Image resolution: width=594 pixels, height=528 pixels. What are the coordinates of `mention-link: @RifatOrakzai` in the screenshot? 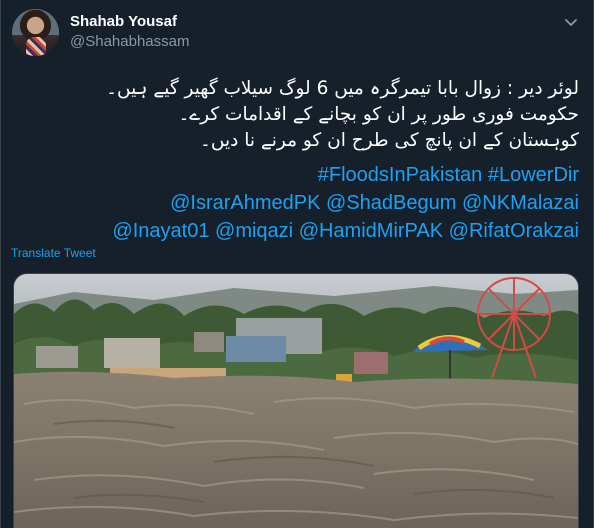 It's located at (514, 231).